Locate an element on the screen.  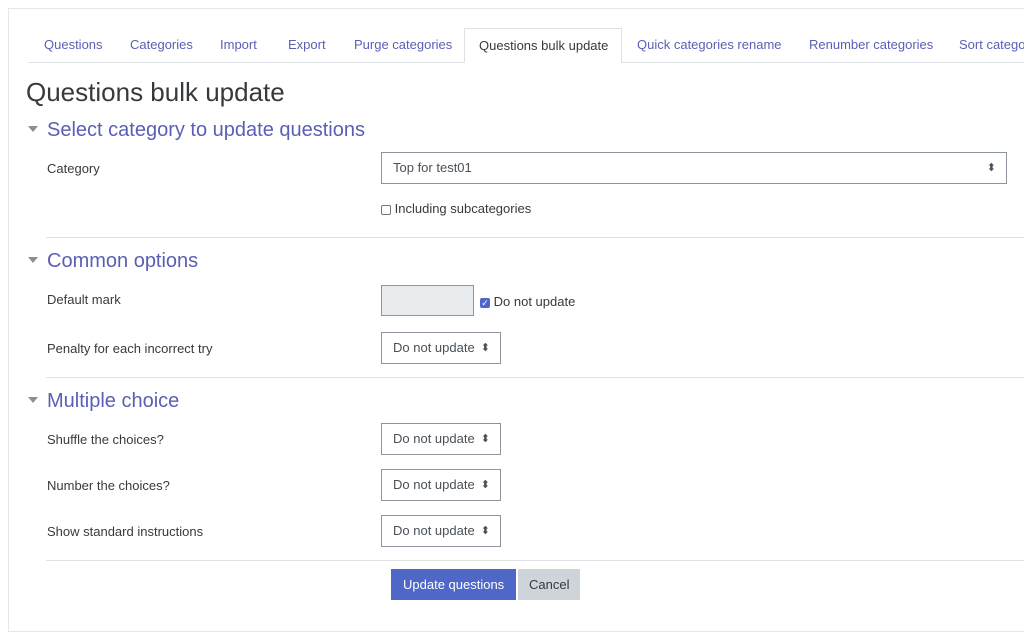
tab-questions-bulk-update: Questions bulk update is located at coordinates (543, 45).